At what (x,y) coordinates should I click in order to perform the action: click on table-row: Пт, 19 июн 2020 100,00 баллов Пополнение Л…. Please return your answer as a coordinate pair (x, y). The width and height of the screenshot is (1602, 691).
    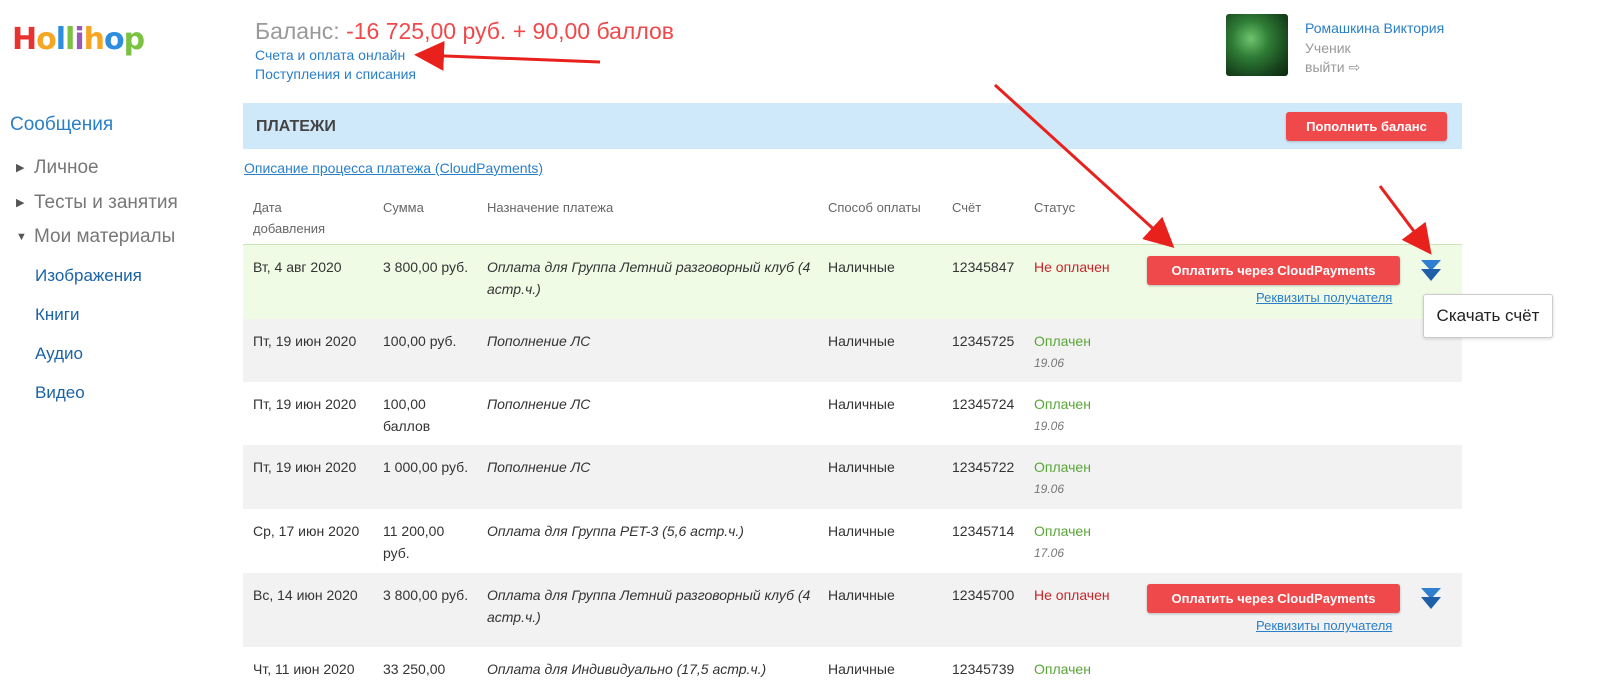
    Looking at the image, I should click on (852, 413).